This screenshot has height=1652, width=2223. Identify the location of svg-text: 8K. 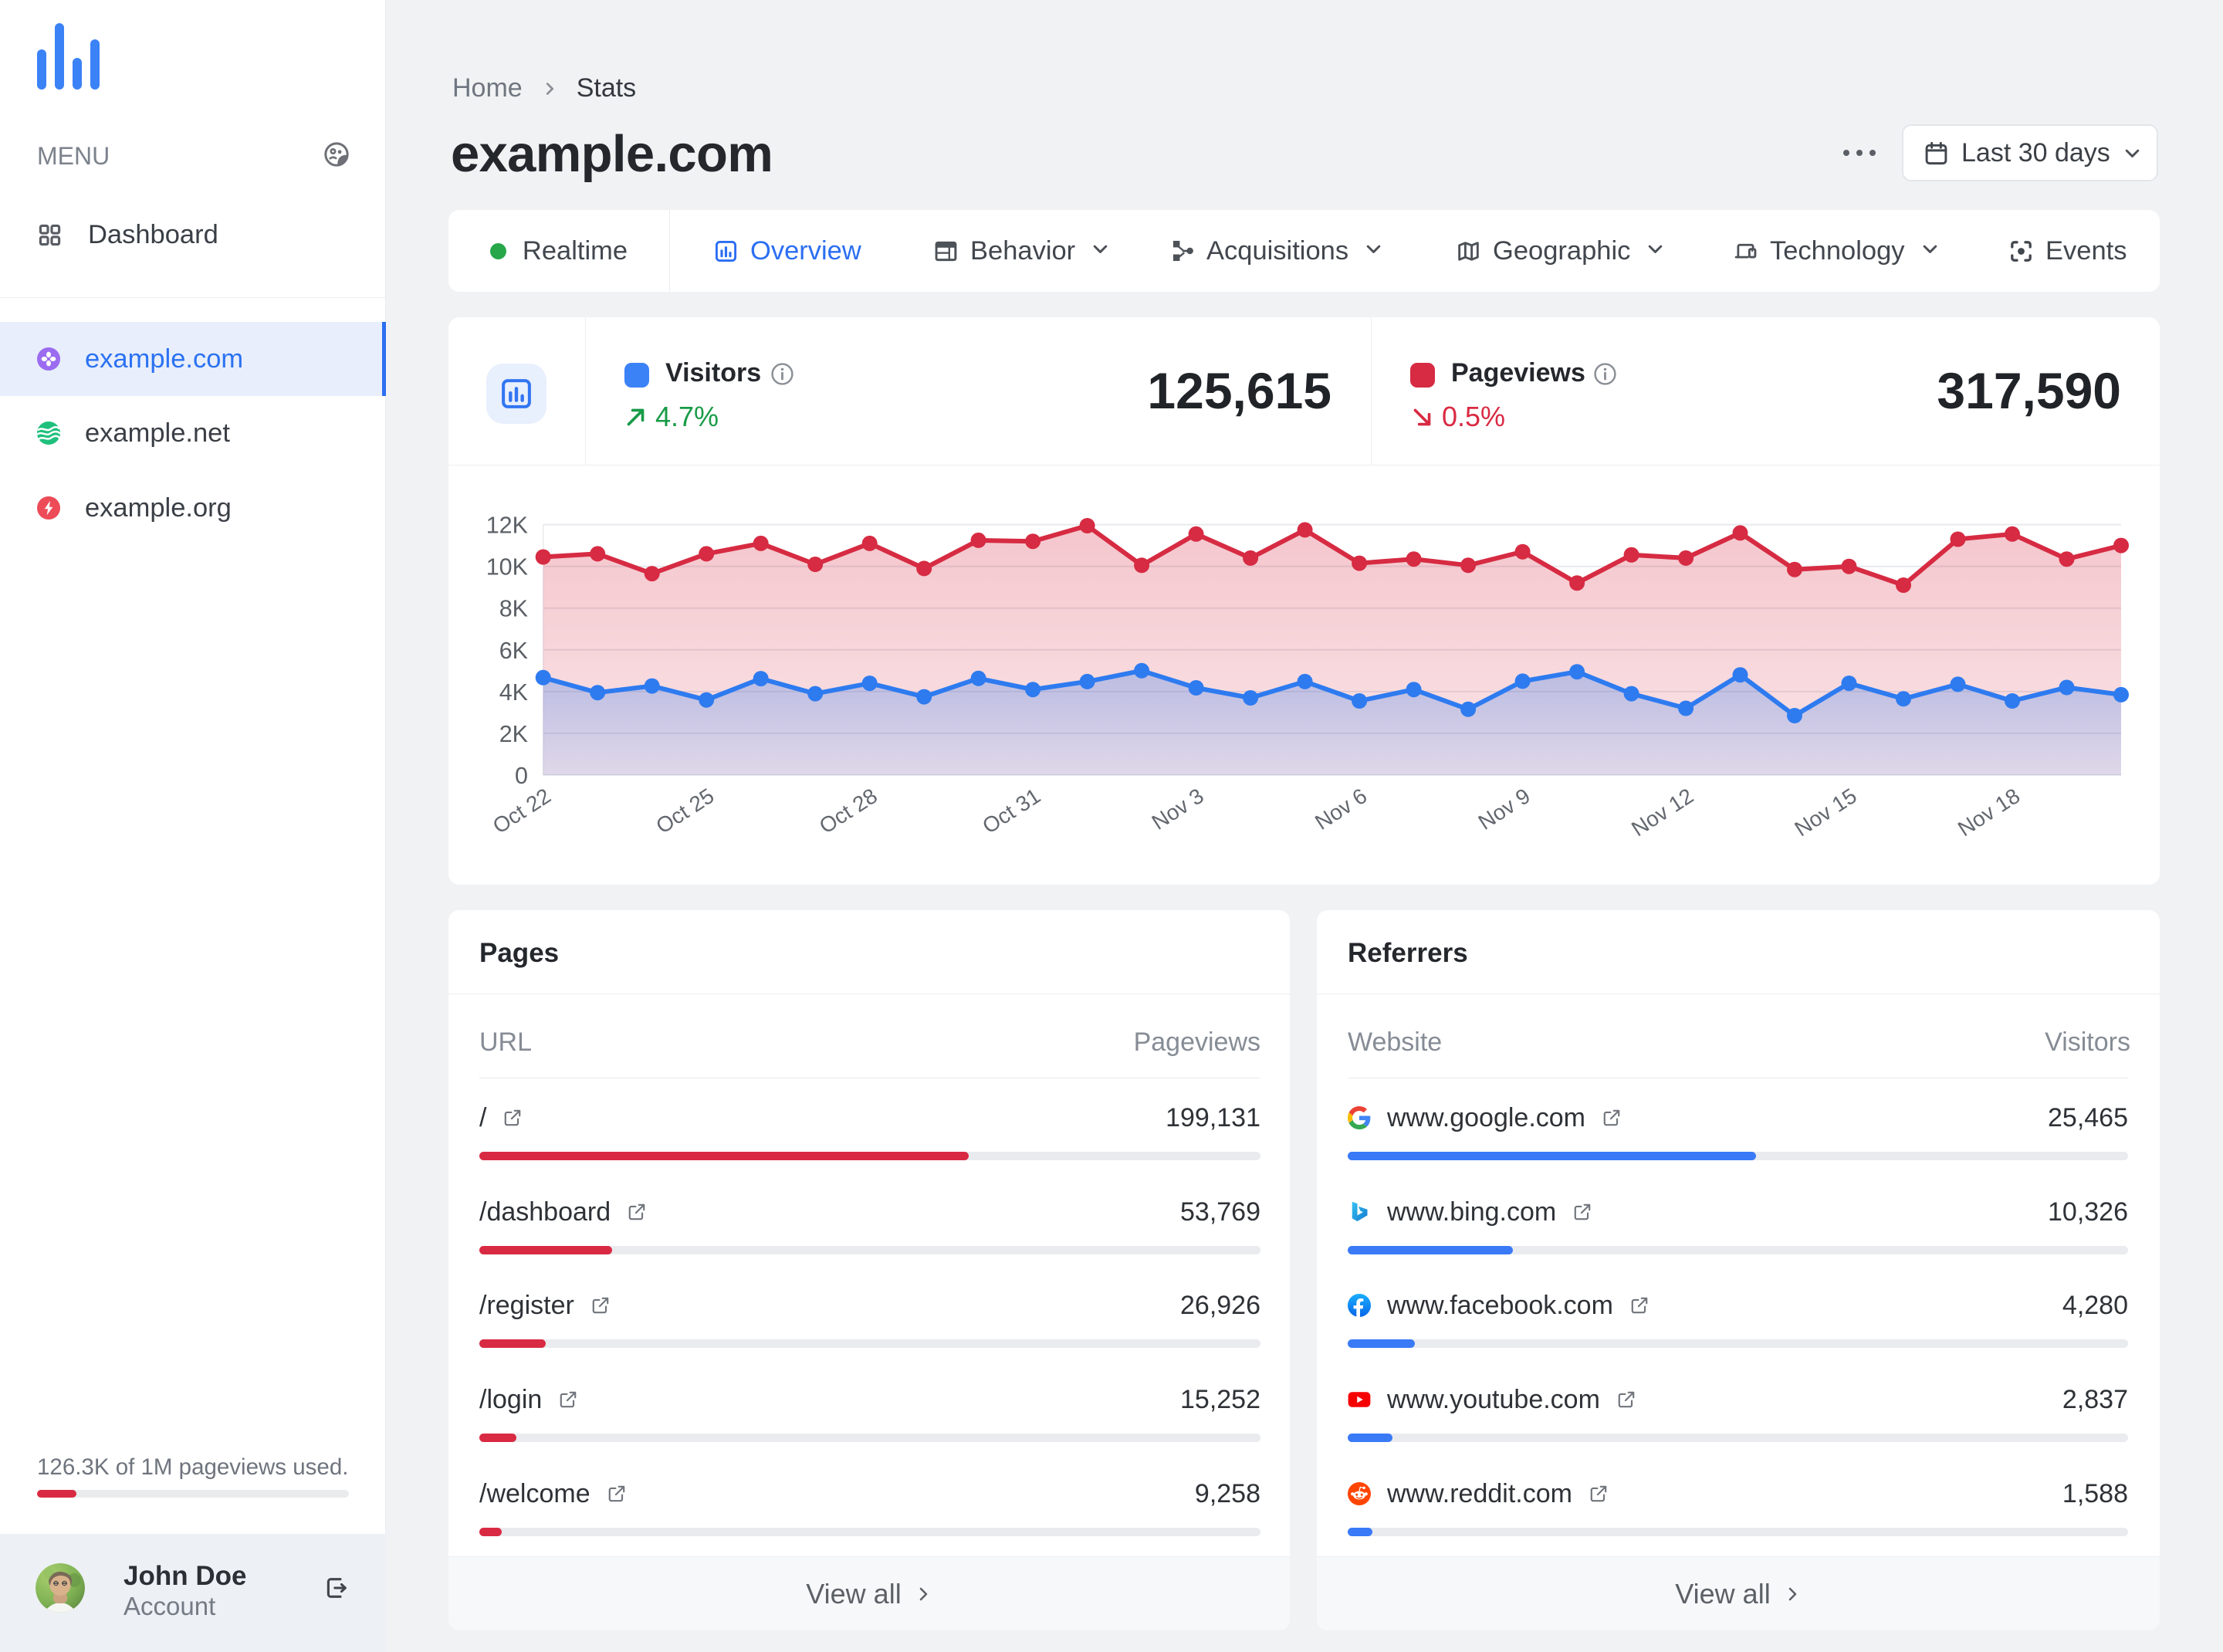
(513, 609).